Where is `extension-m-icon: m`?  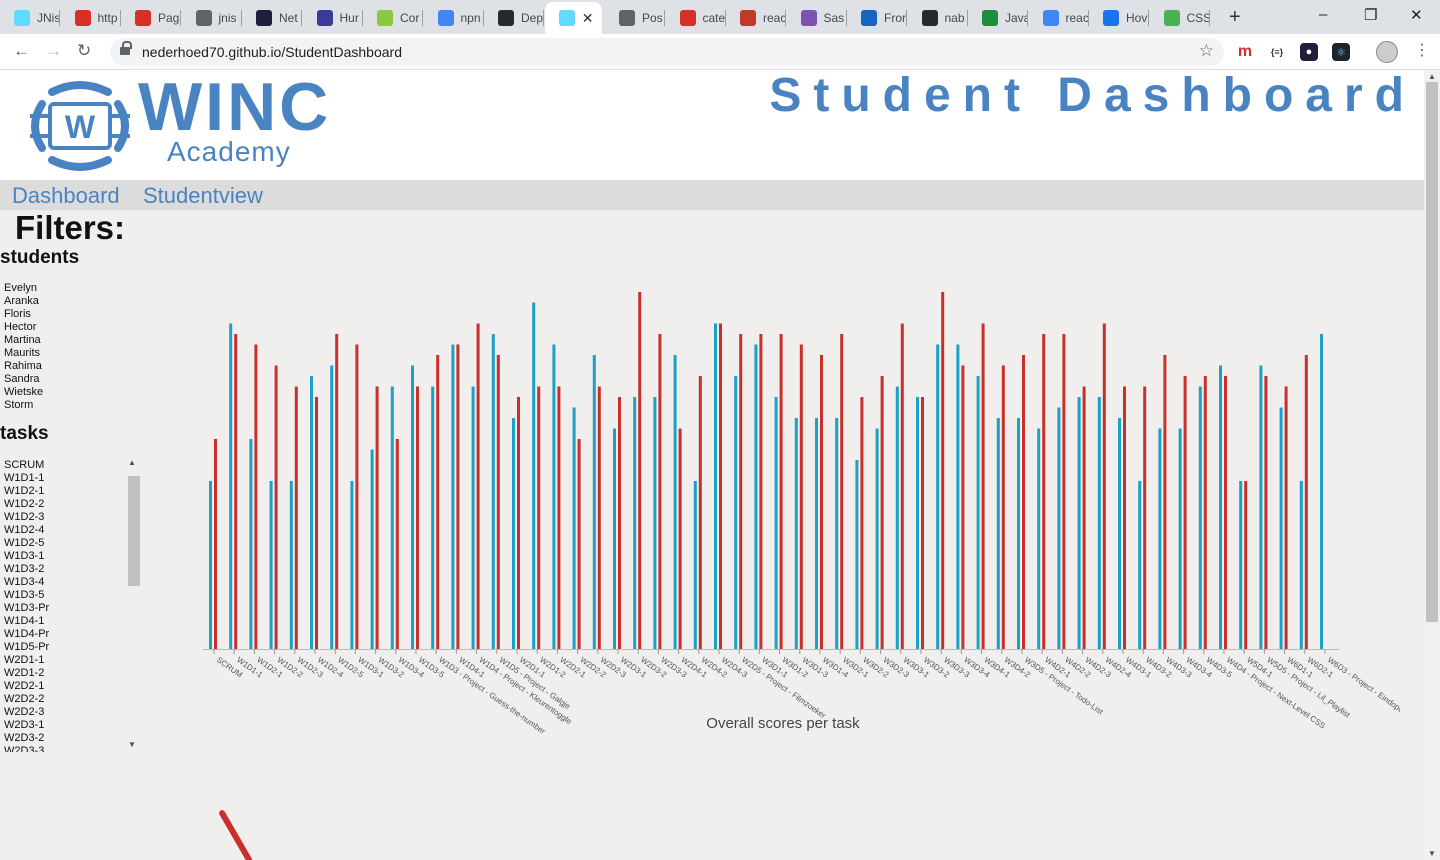 extension-m-icon: m is located at coordinates (1245, 52).